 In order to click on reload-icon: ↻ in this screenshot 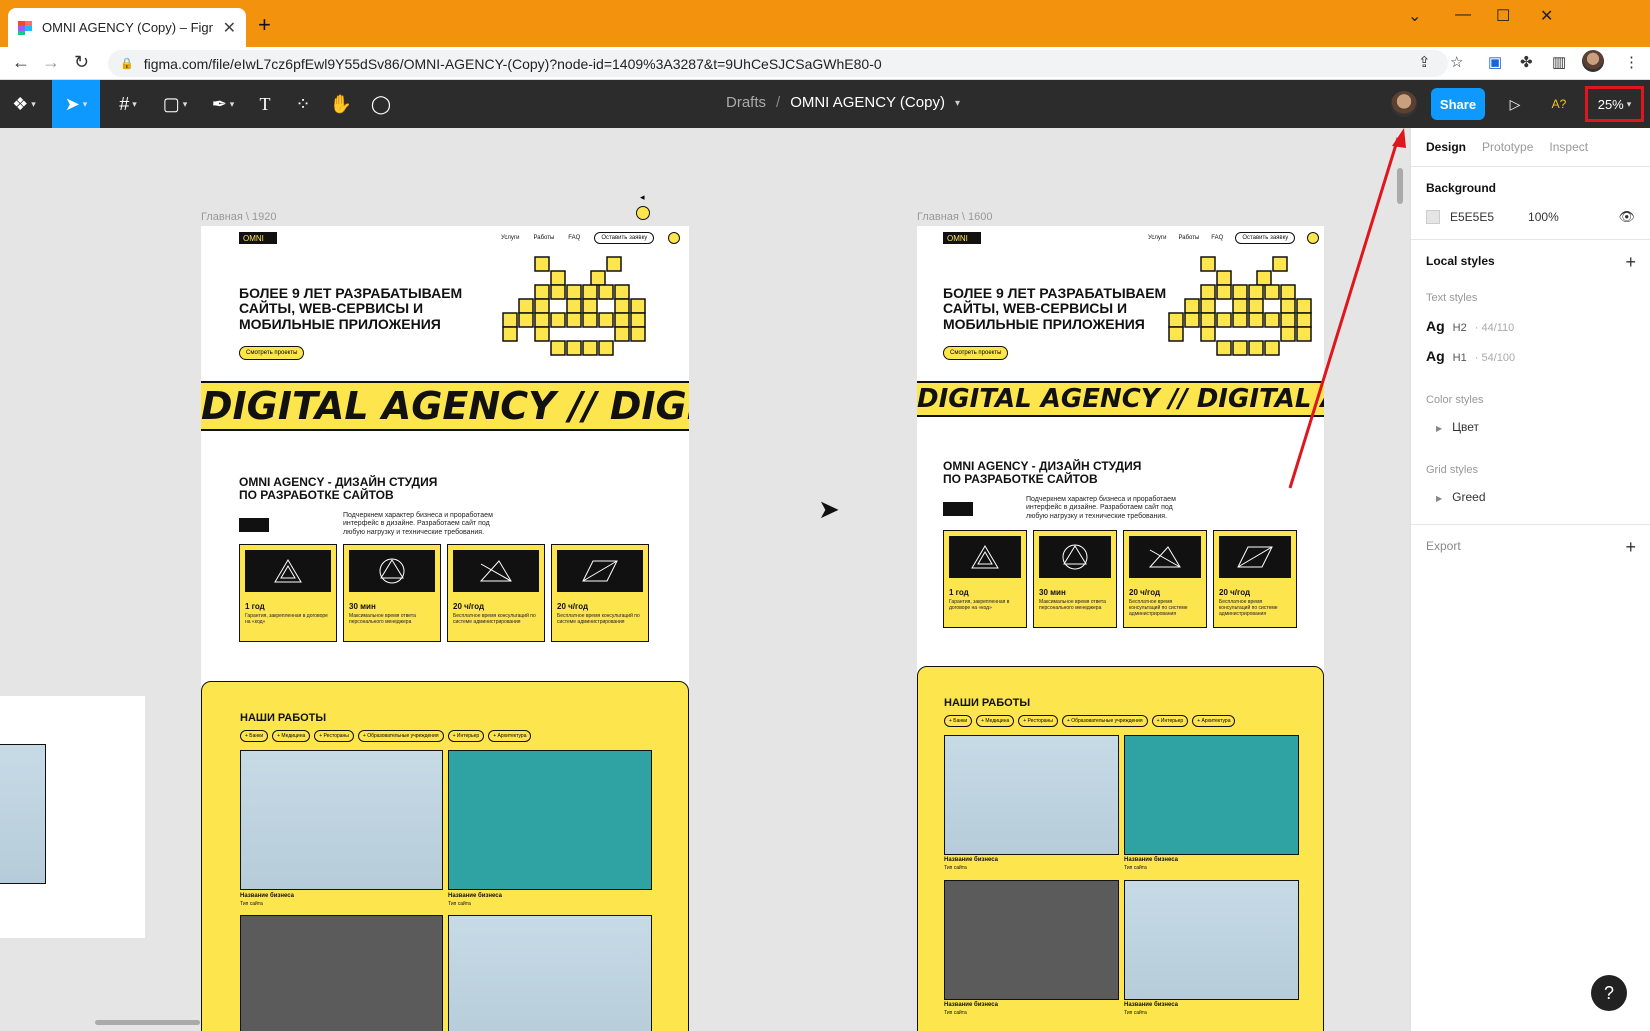, I will do `click(81, 62)`.